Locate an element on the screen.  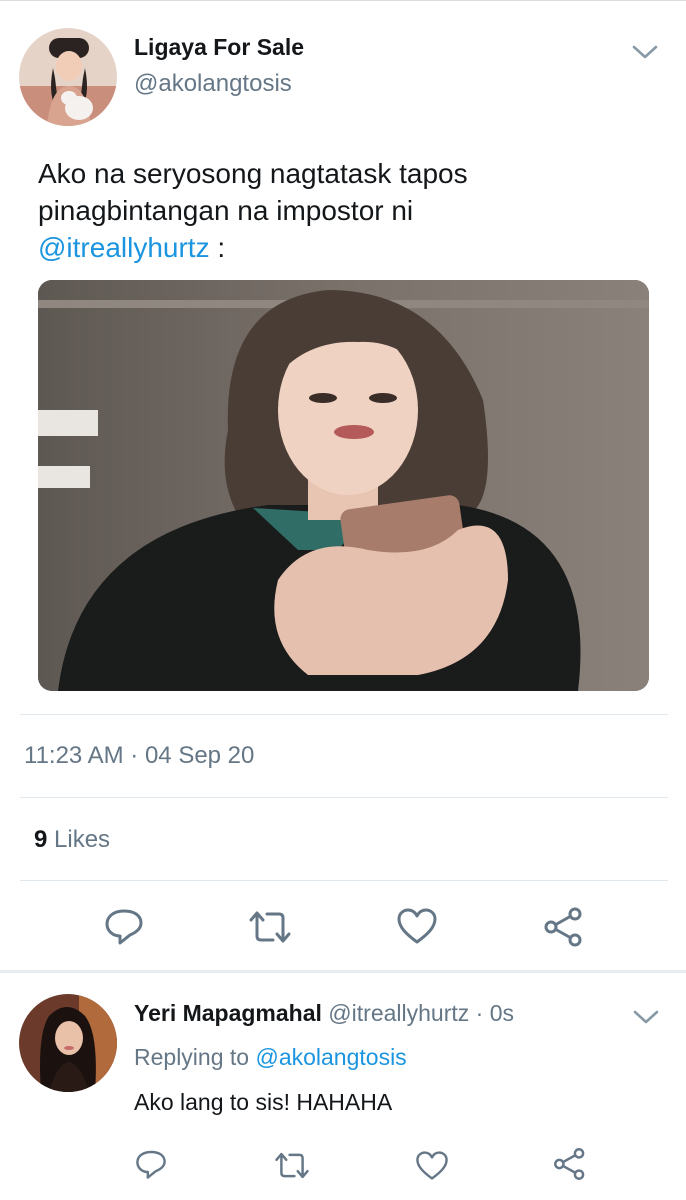
replying-to-link: @akolangtosis is located at coordinates (330, 1057).